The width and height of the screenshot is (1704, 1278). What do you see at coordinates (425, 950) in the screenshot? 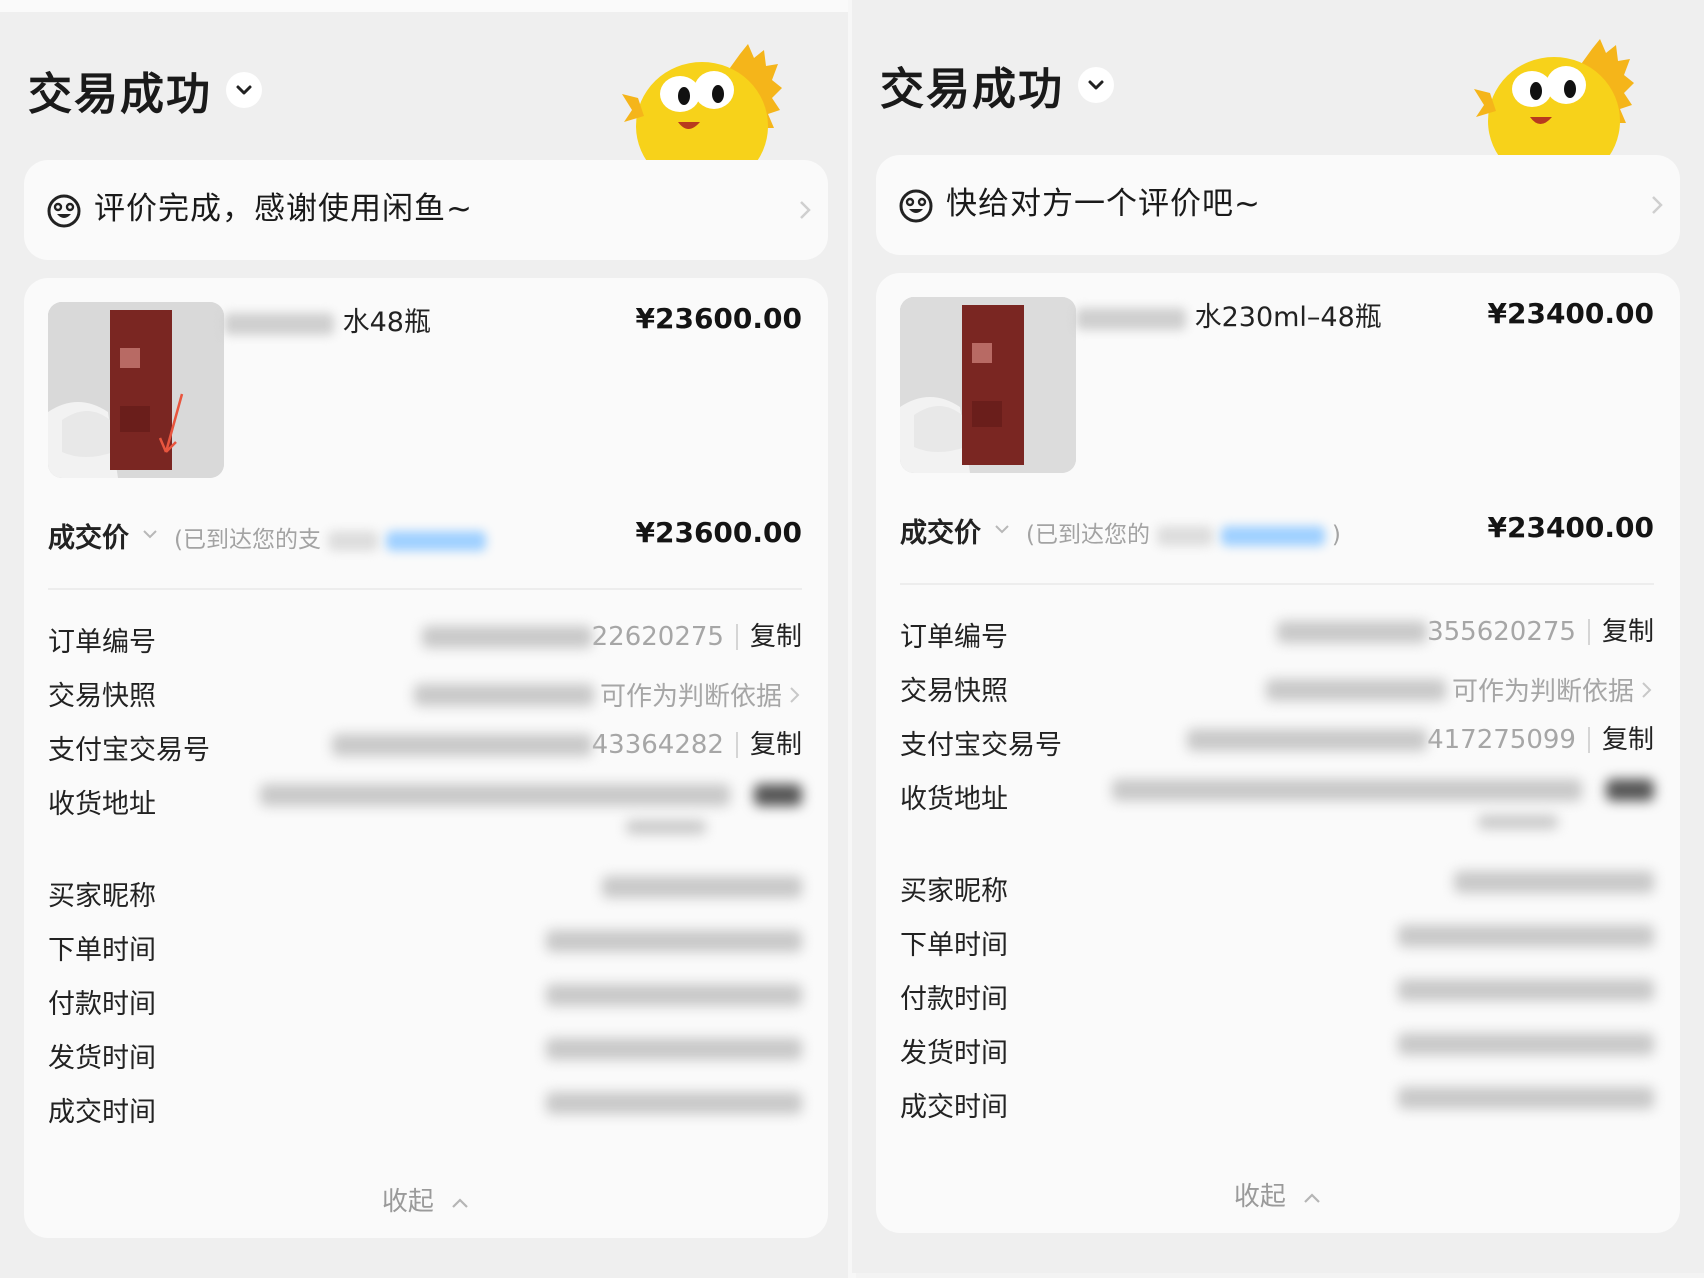
I see `row-order-time: 下单时间` at bounding box center [425, 950].